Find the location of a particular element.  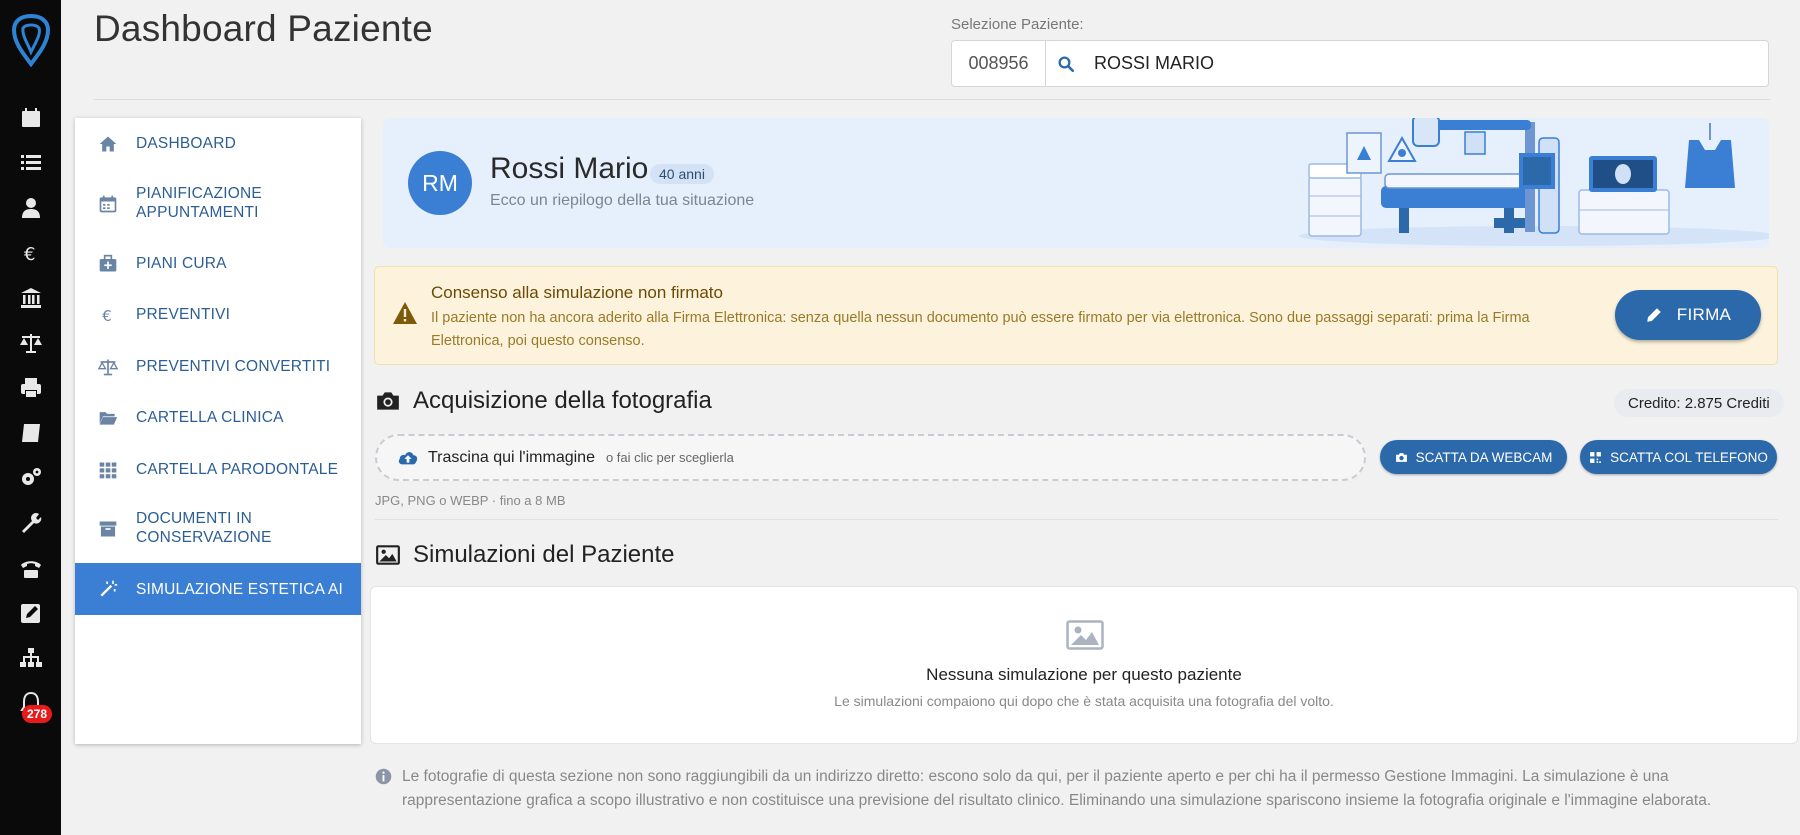

menu-item-simulazione-estetica-ai: SIMULAZIONE ESTETICA AI is located at coordinates (218, 589).